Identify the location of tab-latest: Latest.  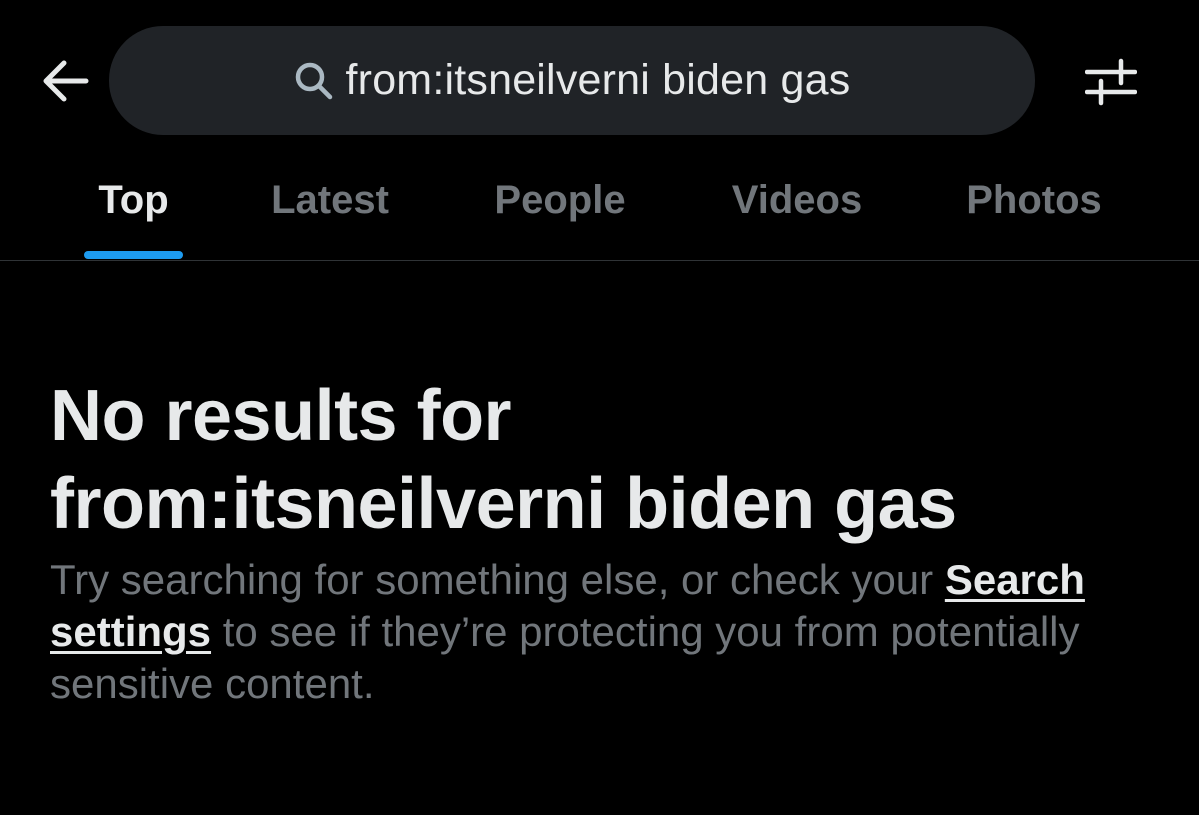
(330, 210).